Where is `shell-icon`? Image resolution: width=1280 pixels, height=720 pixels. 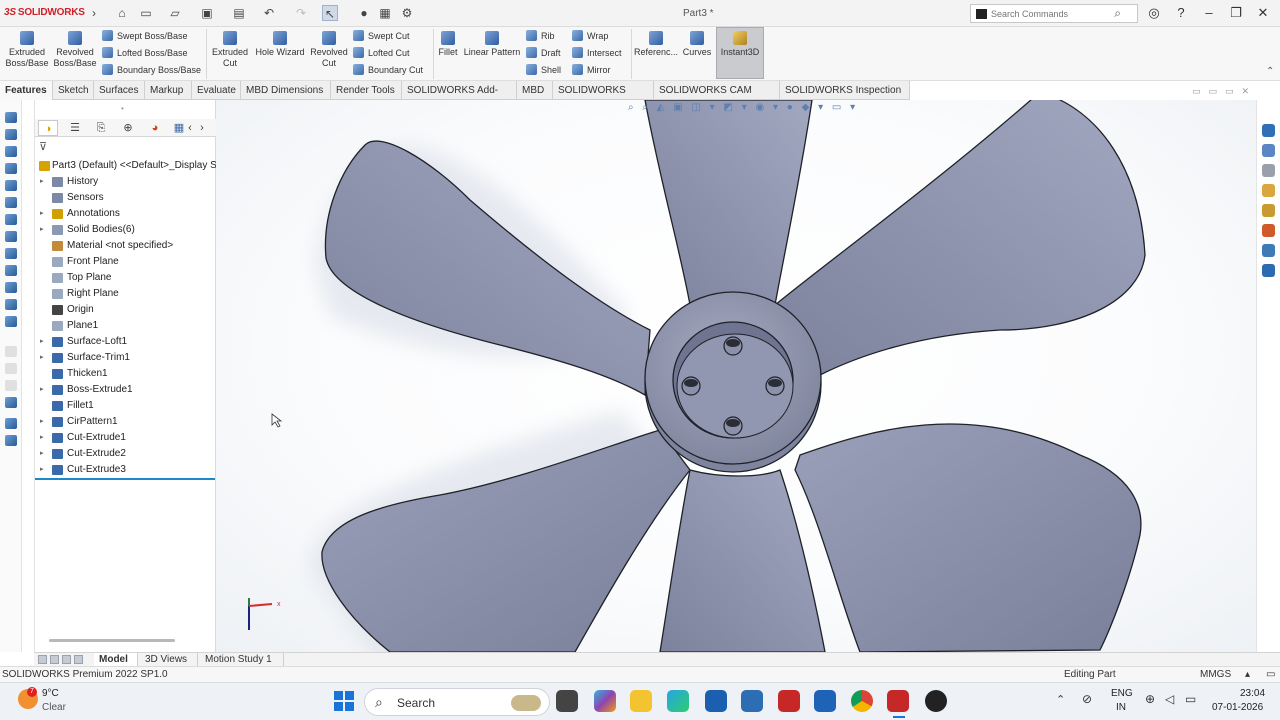
shell-icon is located at coordinates (11, 236).